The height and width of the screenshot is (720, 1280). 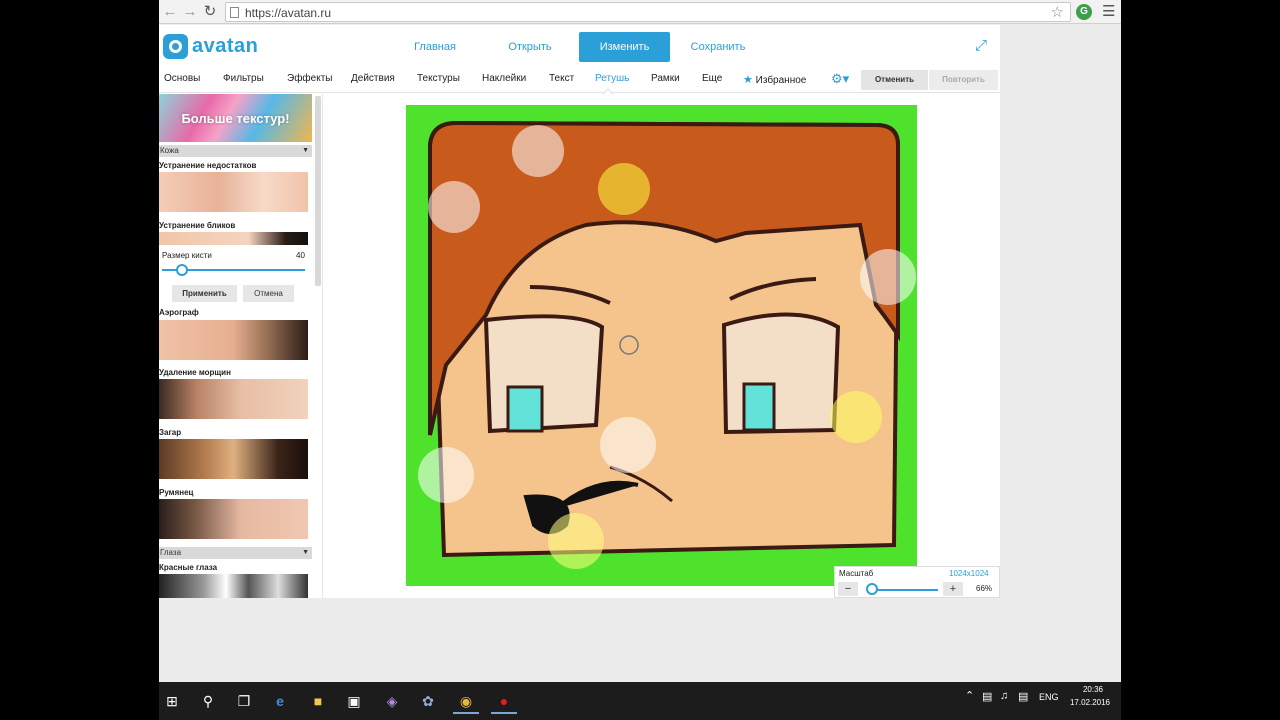 I want to click on tab-filters: Фильтры, so click(x=243, y=78).